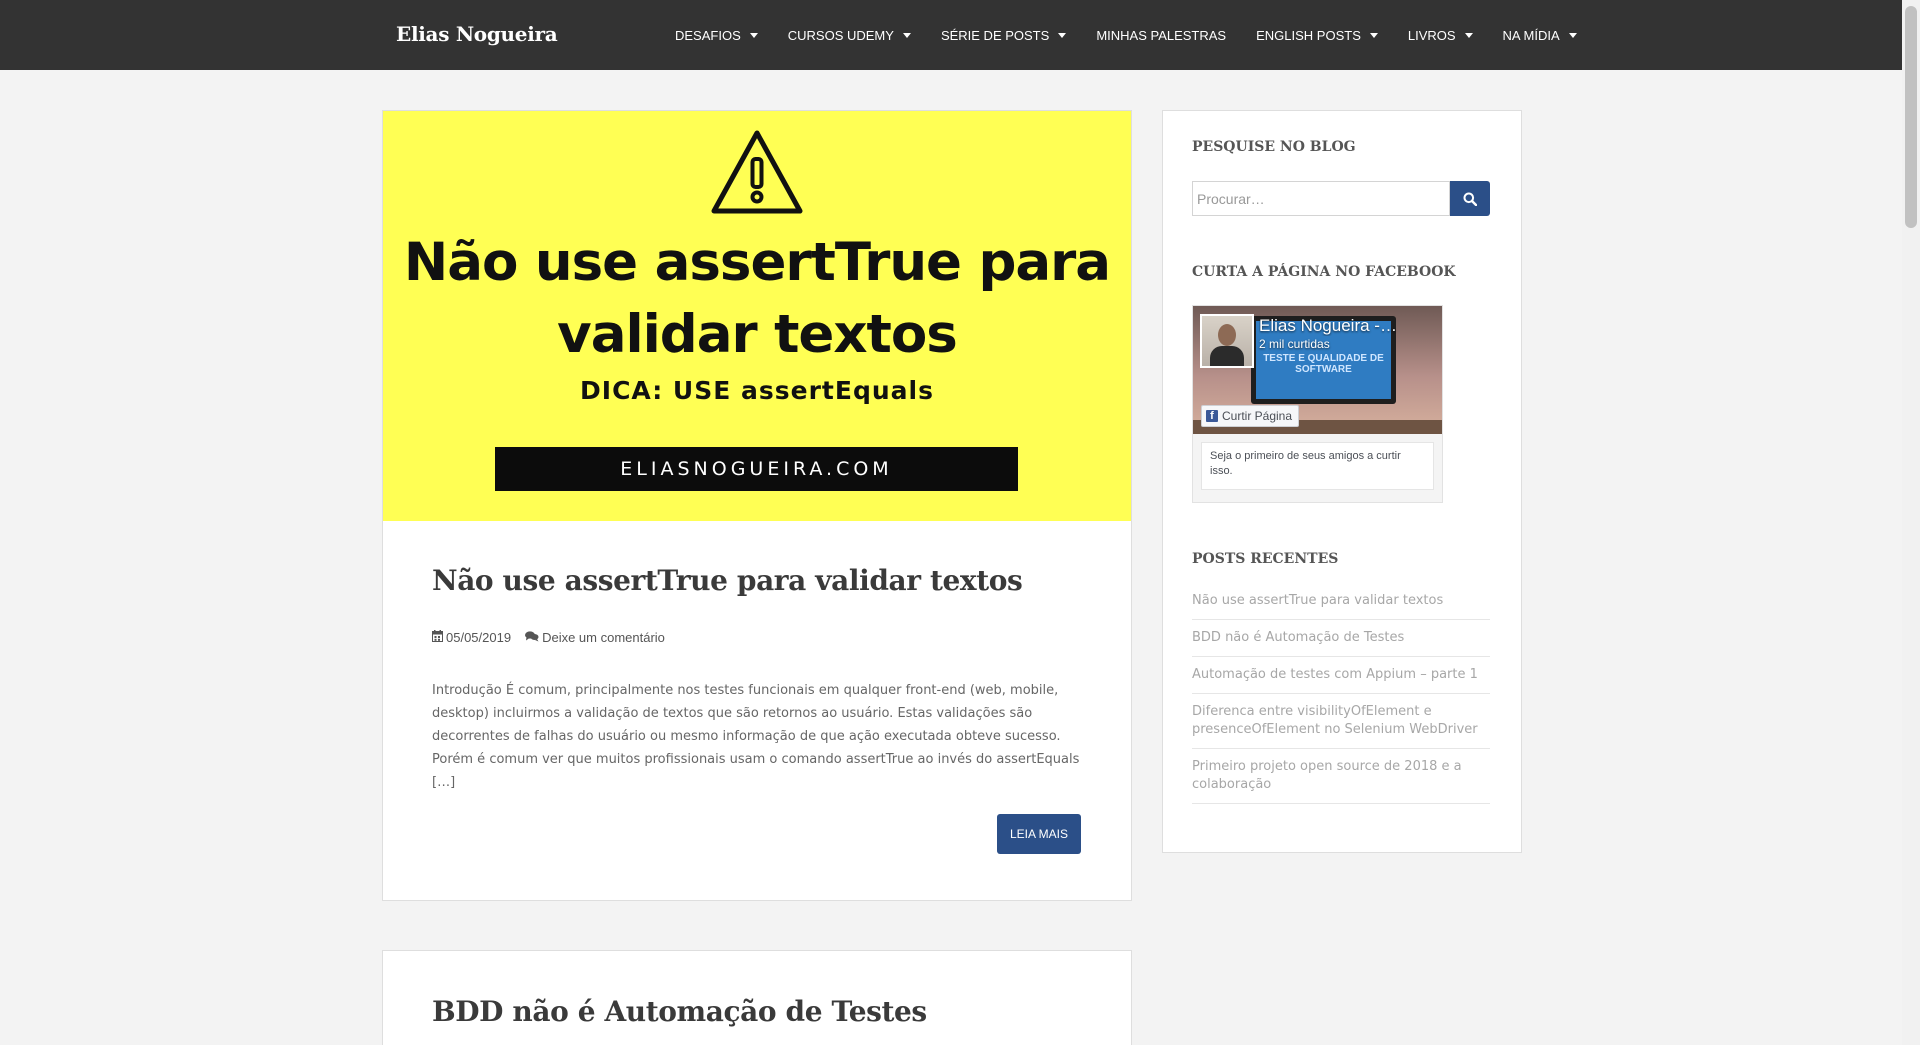 The width and height of the screenshot is (1920, 1045). I want to click on page-scrollbar, so click(1911, 522).